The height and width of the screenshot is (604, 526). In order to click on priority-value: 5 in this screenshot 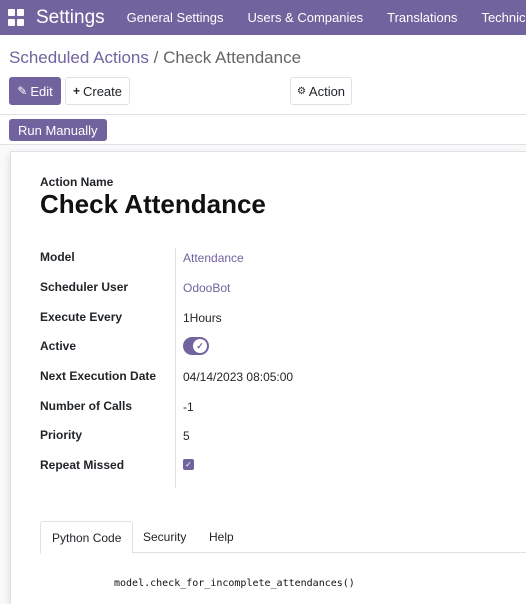, I will do `click(186, 436)`.